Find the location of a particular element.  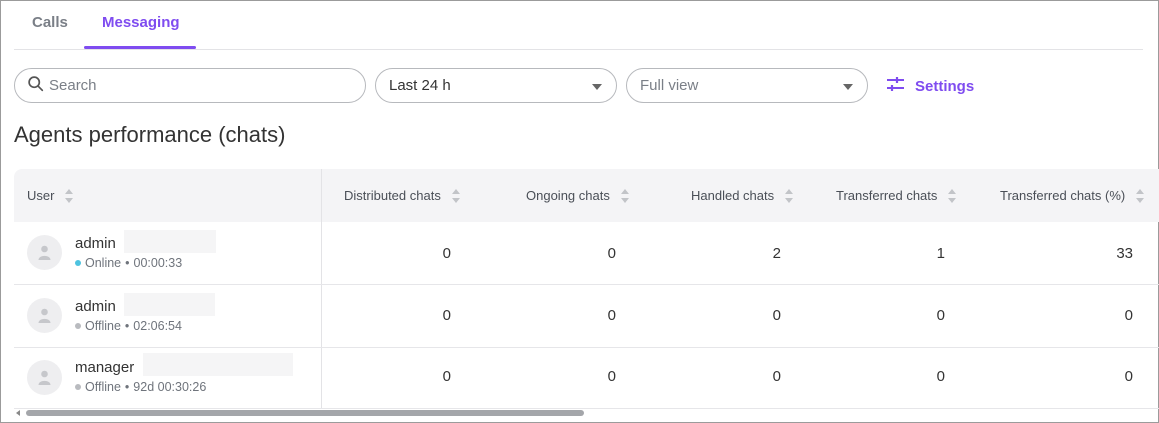

scrollbar-thumb is located at coordinates (305, 413).